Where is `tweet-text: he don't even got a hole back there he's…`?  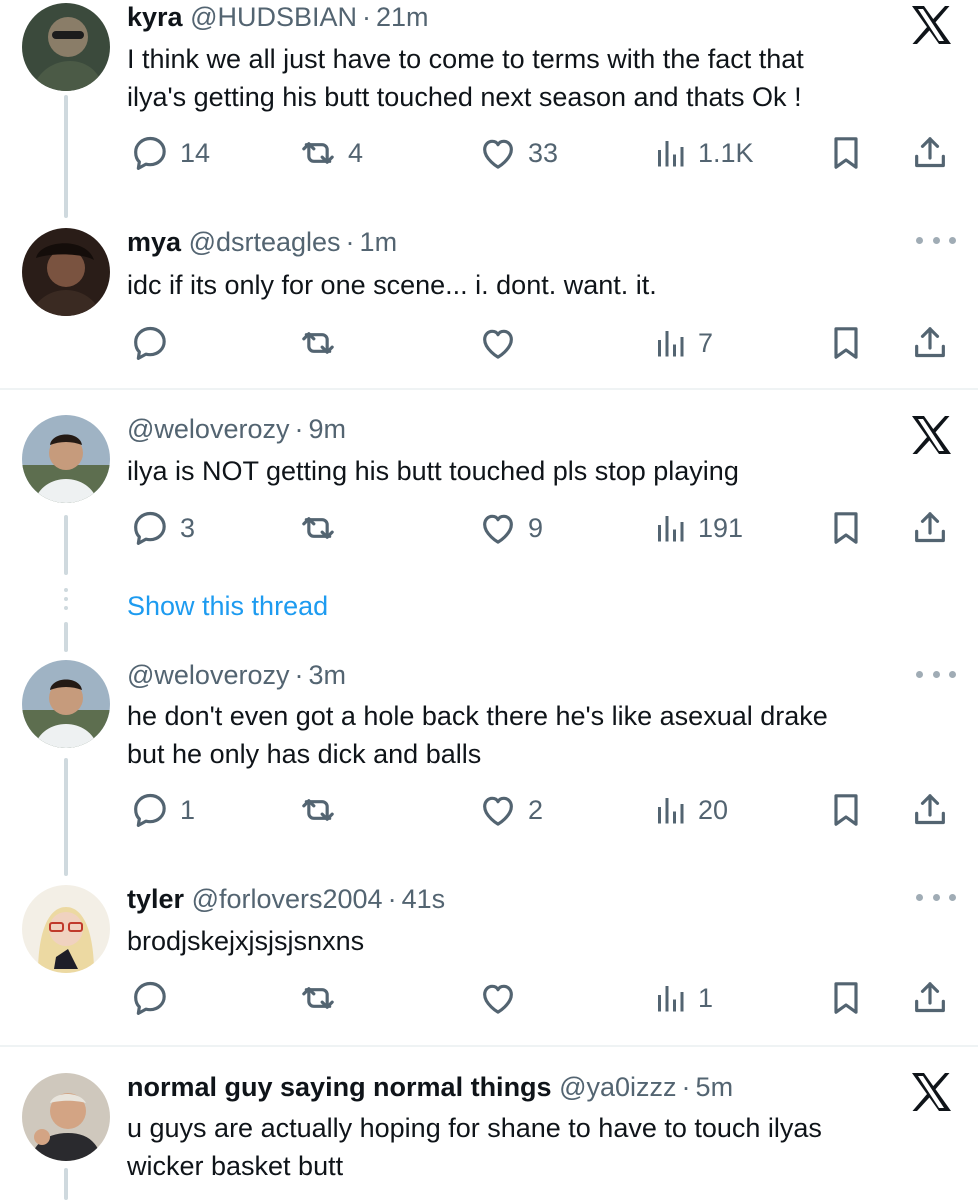
tweet-text: he don't even got a hole back there he's… is located at coordinates (537, 735).